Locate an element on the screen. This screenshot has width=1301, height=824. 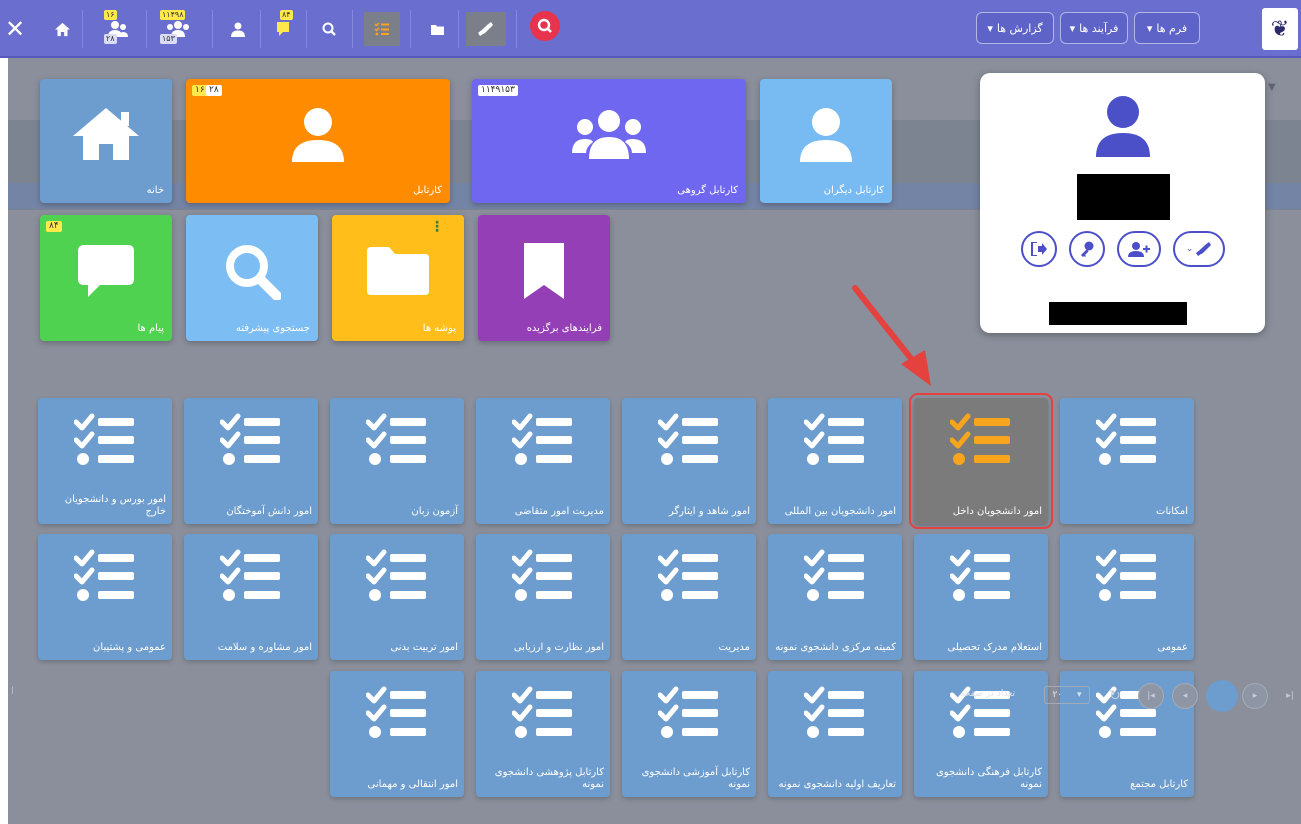
left-edge is located at coordinates (4, 441).